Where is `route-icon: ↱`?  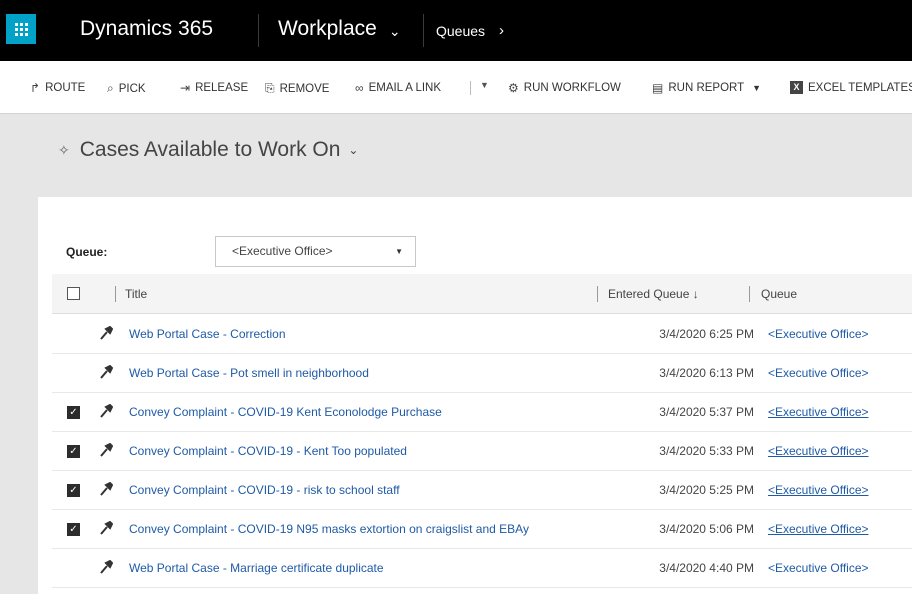 route-icon: ↱ is located at coordinates (35, 88).